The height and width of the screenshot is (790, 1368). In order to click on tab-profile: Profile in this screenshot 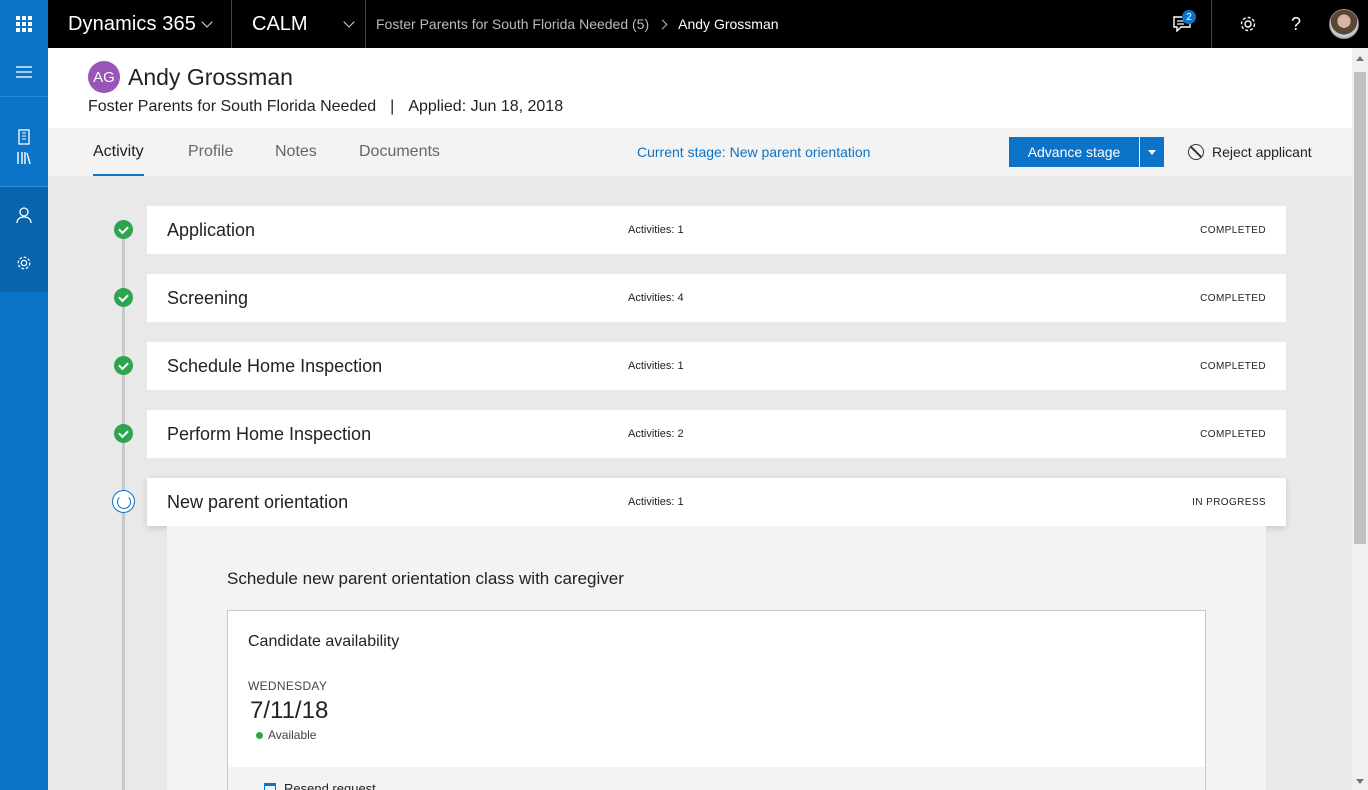, I will do `click(210, 152)`.